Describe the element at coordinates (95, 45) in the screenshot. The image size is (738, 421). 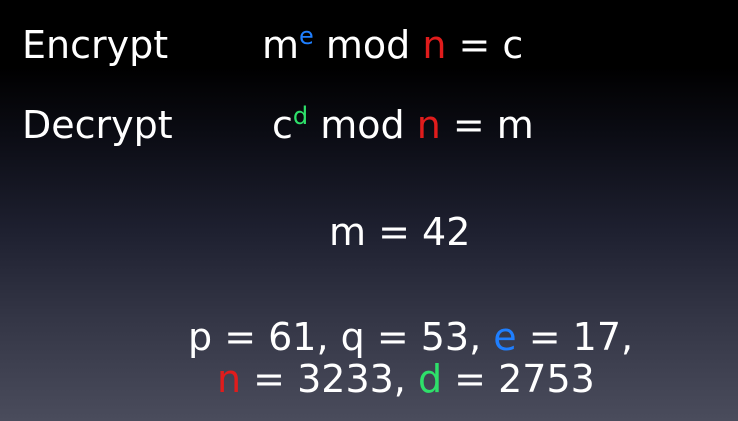
I see `encrypt-label: Encrypt` at that location.